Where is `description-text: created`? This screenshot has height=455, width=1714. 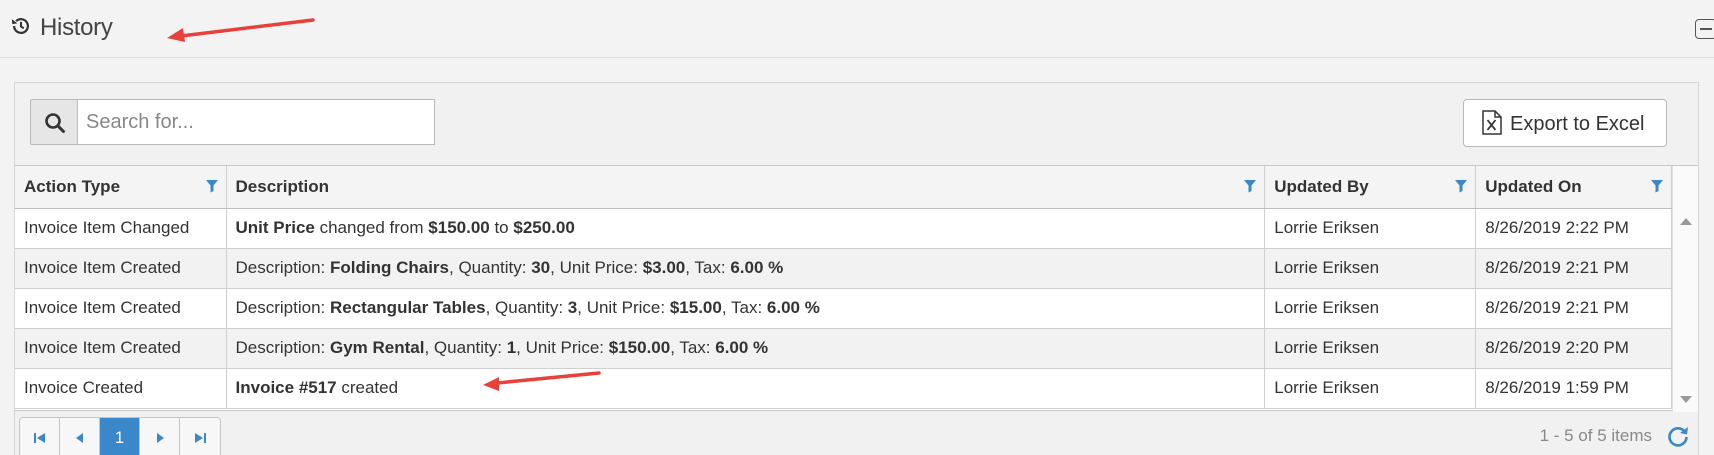 description-text: created is located at coordinates (367, 387).